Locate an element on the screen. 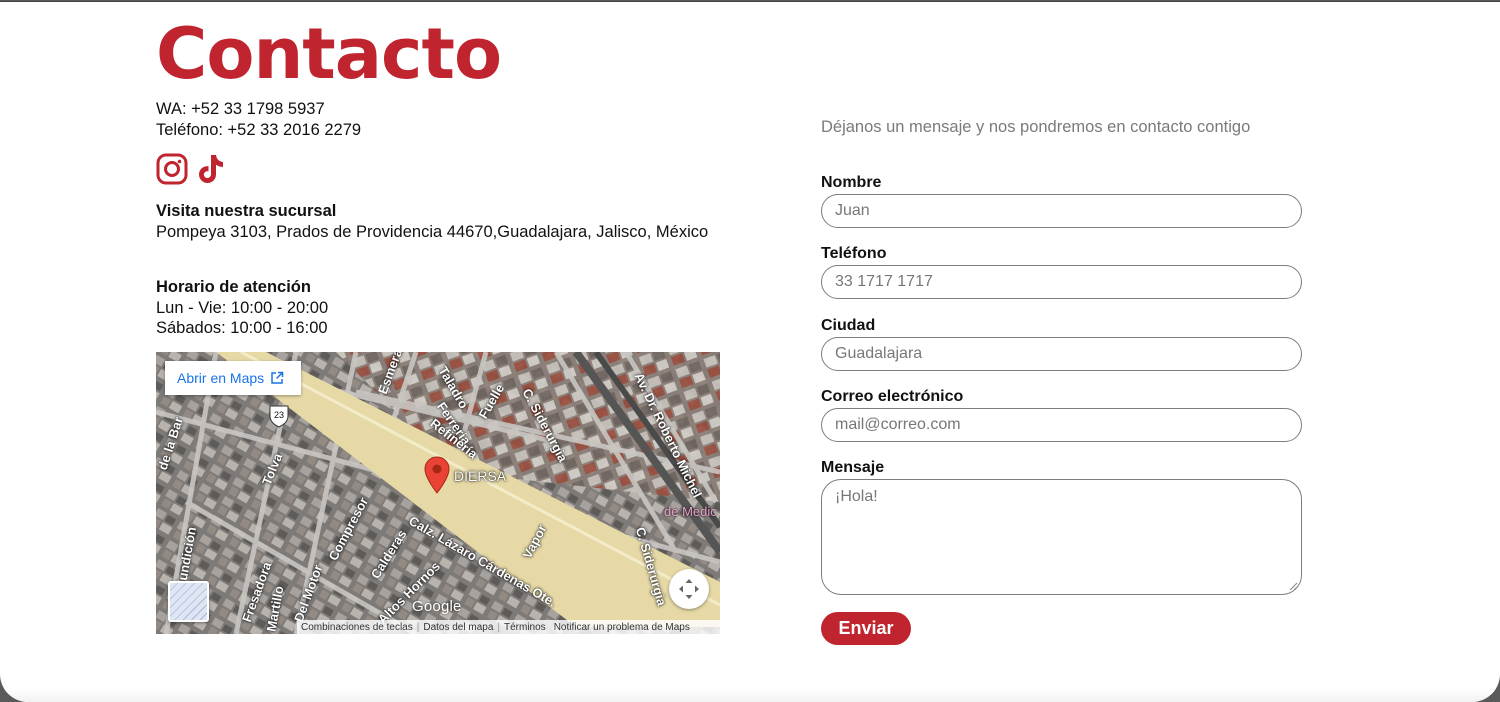  social-links is located at coordinates (191, 169).